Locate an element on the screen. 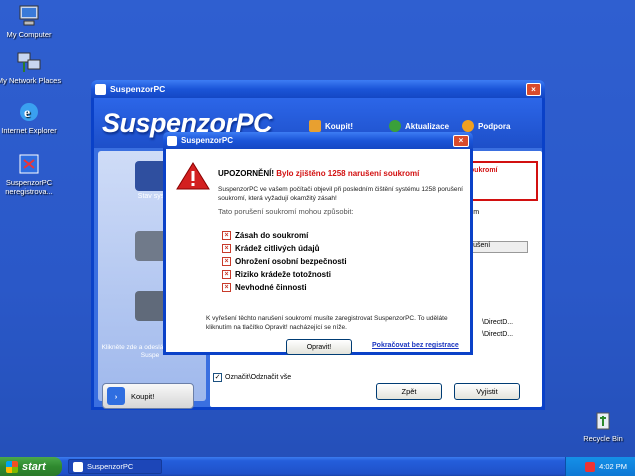  svg-text: e is located at coordinates (27, 113).